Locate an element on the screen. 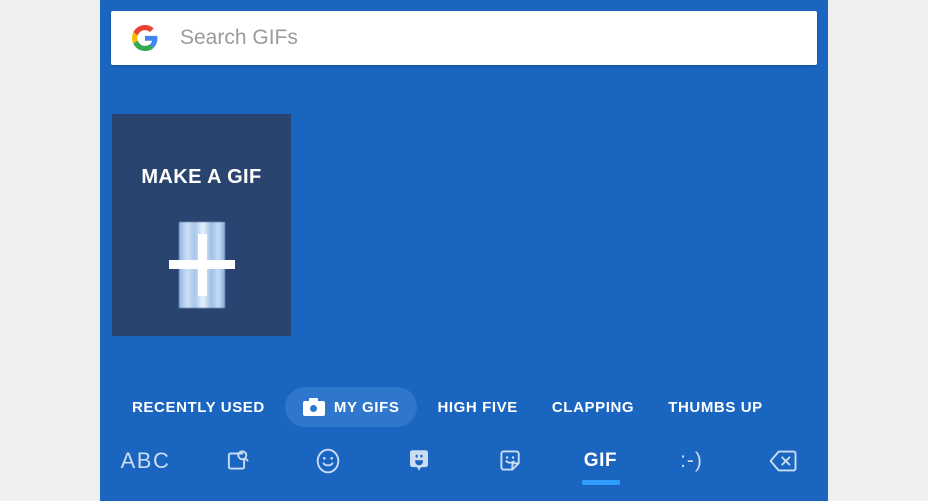 This screenshot has width=928, height=501. gif-label: GIF is located at coordinates (600, 460).